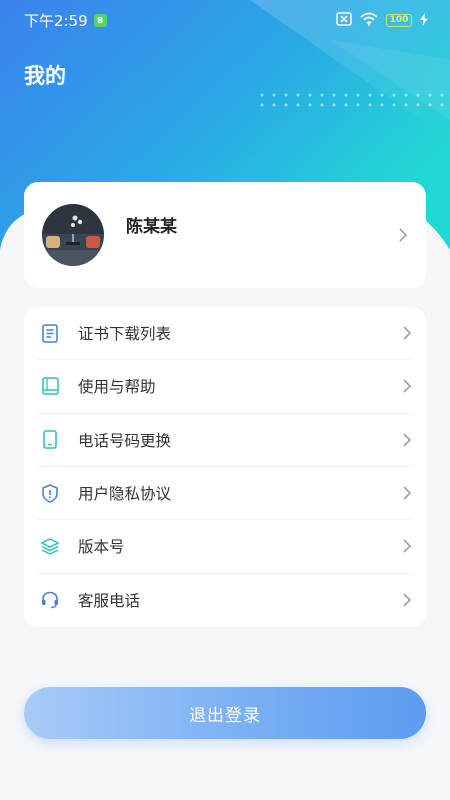 Image resolution: width=450 pixels, height=800 pixels. What do you see at coordinates (424, 20) in the screenshot?
I see `charging-icon` at bounding box center [424, 20].